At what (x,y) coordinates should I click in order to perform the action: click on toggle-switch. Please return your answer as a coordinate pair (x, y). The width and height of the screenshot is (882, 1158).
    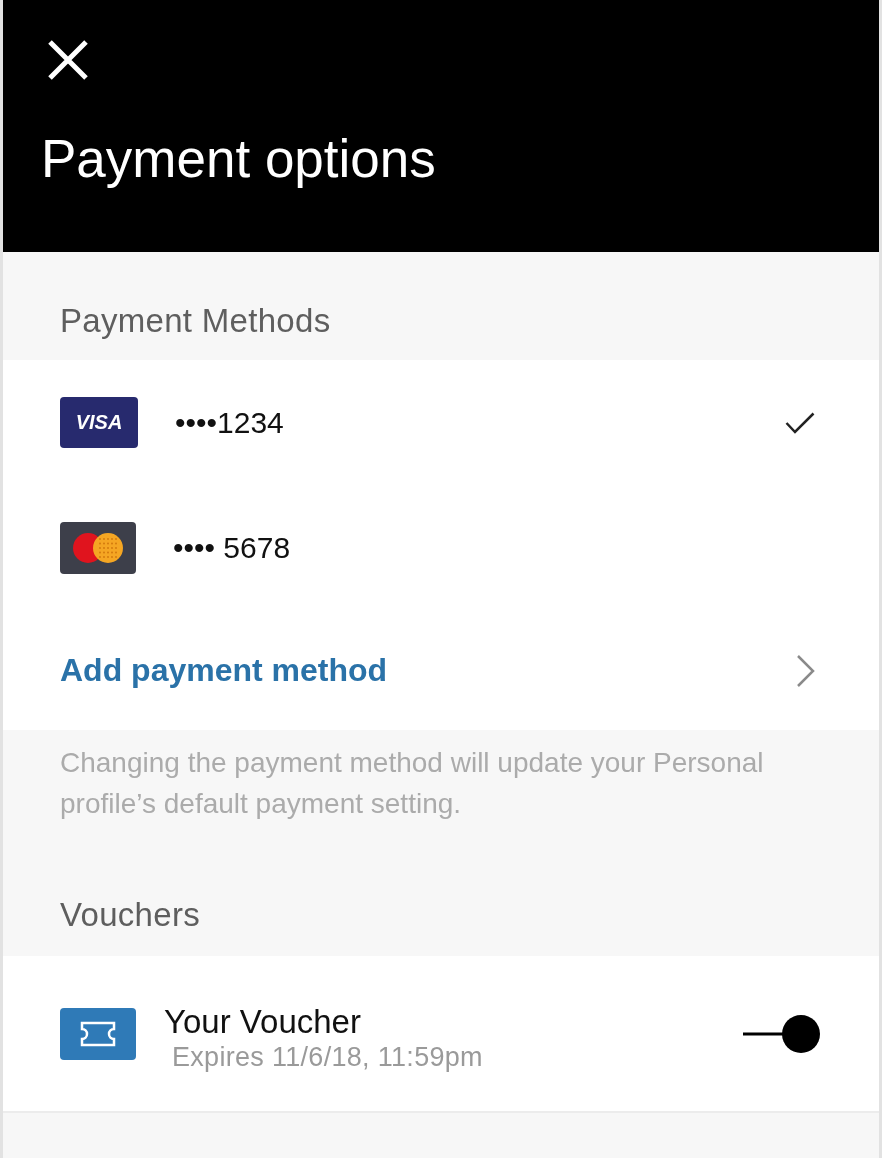
    Looking at the image, I should click on (782, 1033).